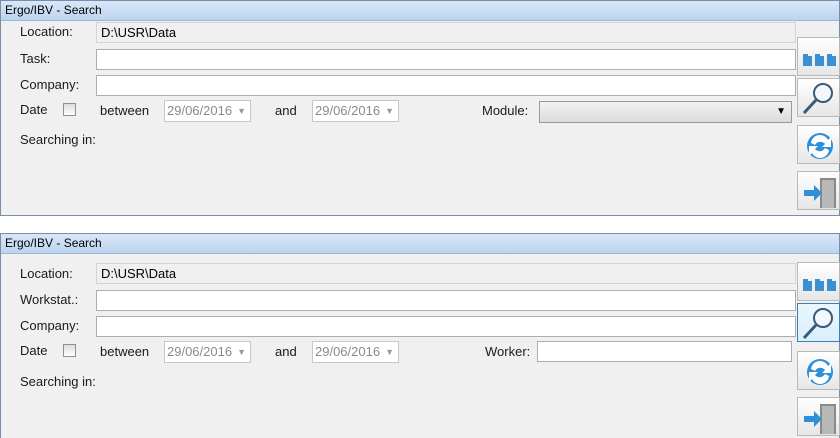 The image size is (840, 438). What do you see at coordinates (508, 351) in the screenshot?
I see `worker-label: Worker:` at bounding box center [508, 351].